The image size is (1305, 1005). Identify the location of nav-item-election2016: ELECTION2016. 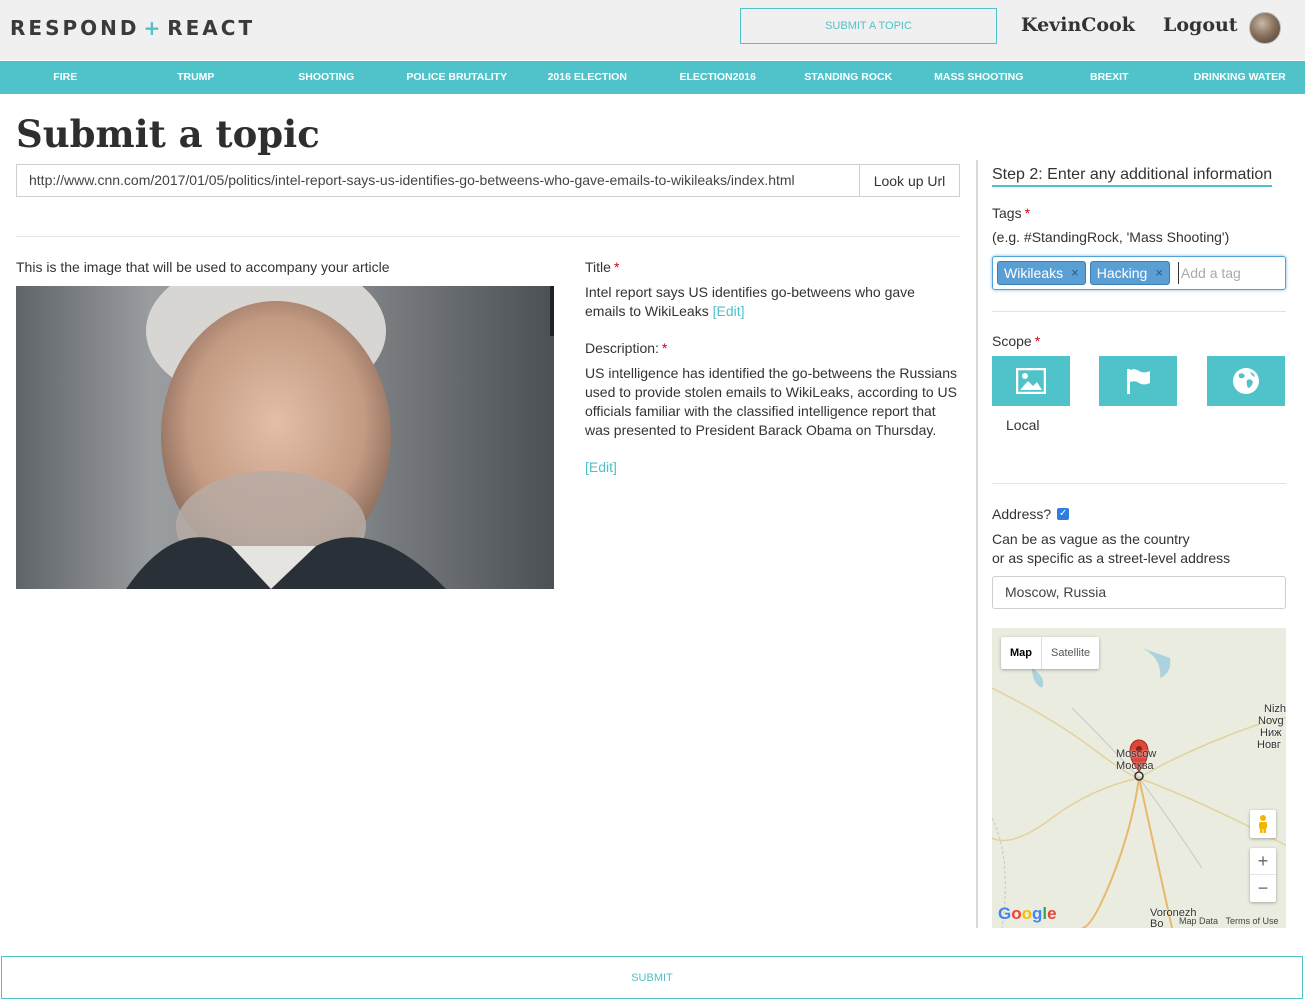
(718, 77).